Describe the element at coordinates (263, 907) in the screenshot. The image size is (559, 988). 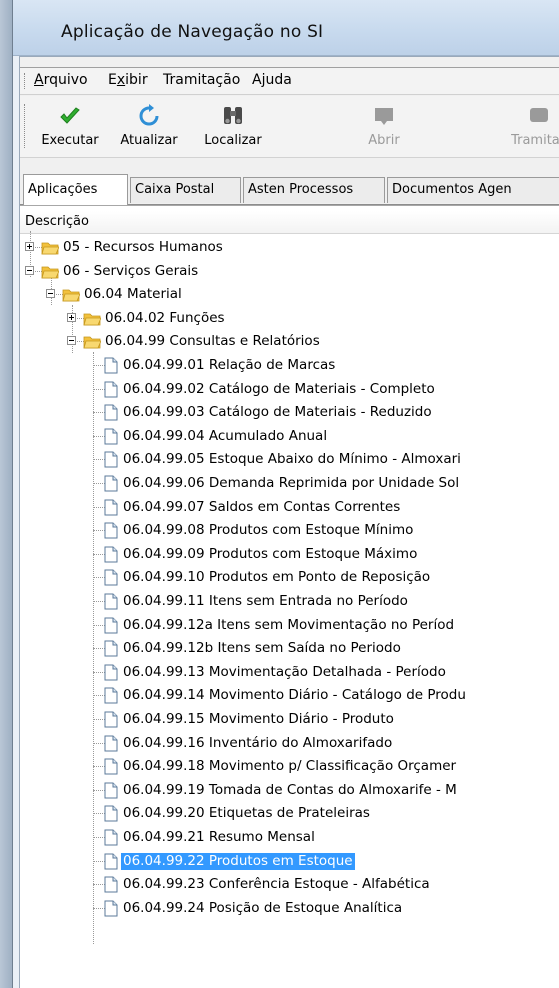
I see `tree-node-label: 06.04.99.24 Posição de Estoque Analítica` at that location.